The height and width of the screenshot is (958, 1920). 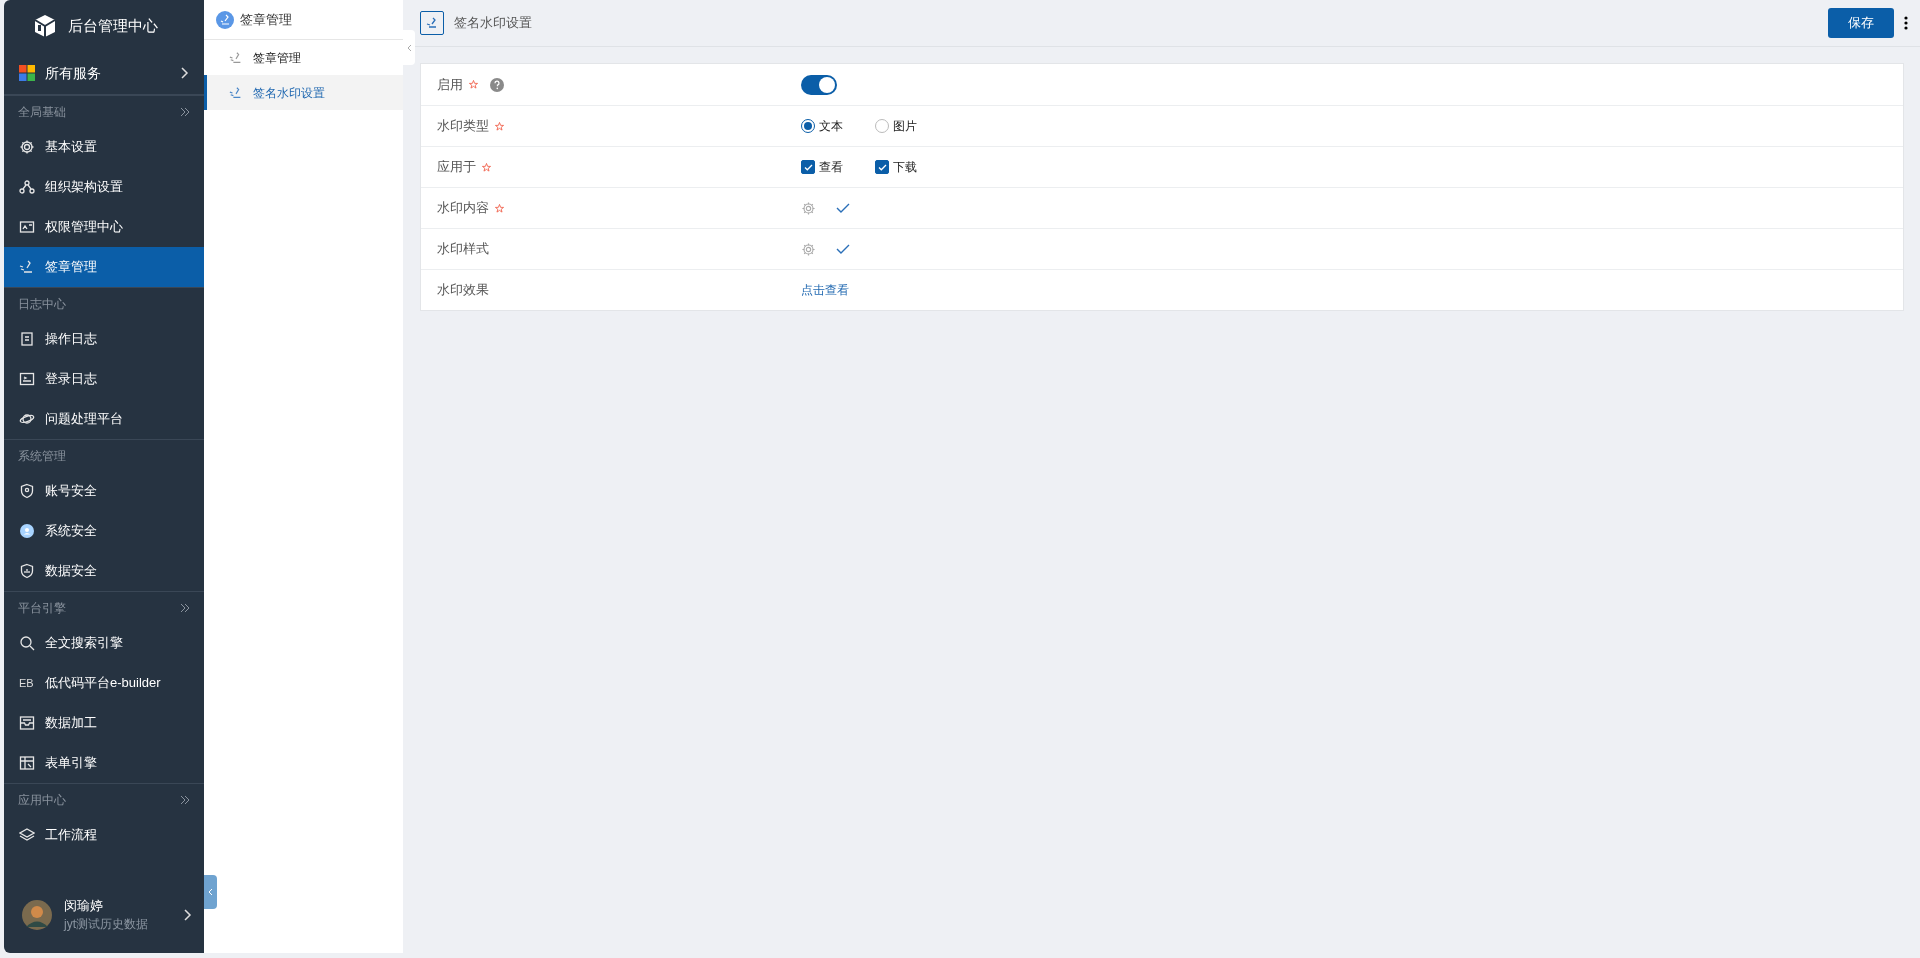 I want to click on cube-icon, so click(x=45, y=26).